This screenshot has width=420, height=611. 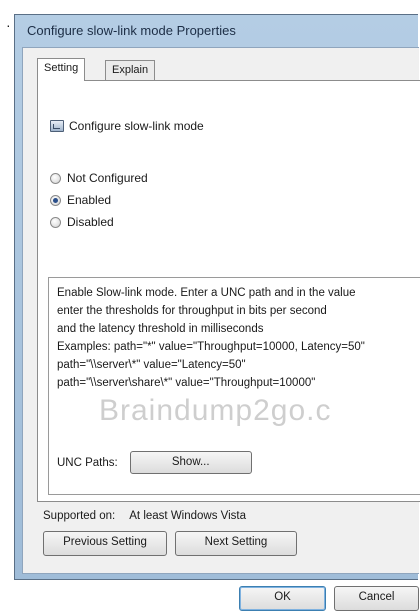 What do you see at coordinates (89, 200) in the screenshot?
I see `radio-label: Enabled` at bounding box center [89, 200].